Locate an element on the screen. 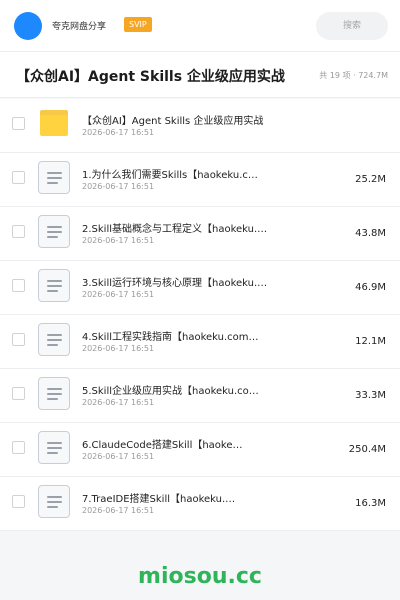 This screenshot has width=400, height=600. item-name: 【众创AI】Agent Skills 企业级应用实战 is located at coordinates (173, 121).